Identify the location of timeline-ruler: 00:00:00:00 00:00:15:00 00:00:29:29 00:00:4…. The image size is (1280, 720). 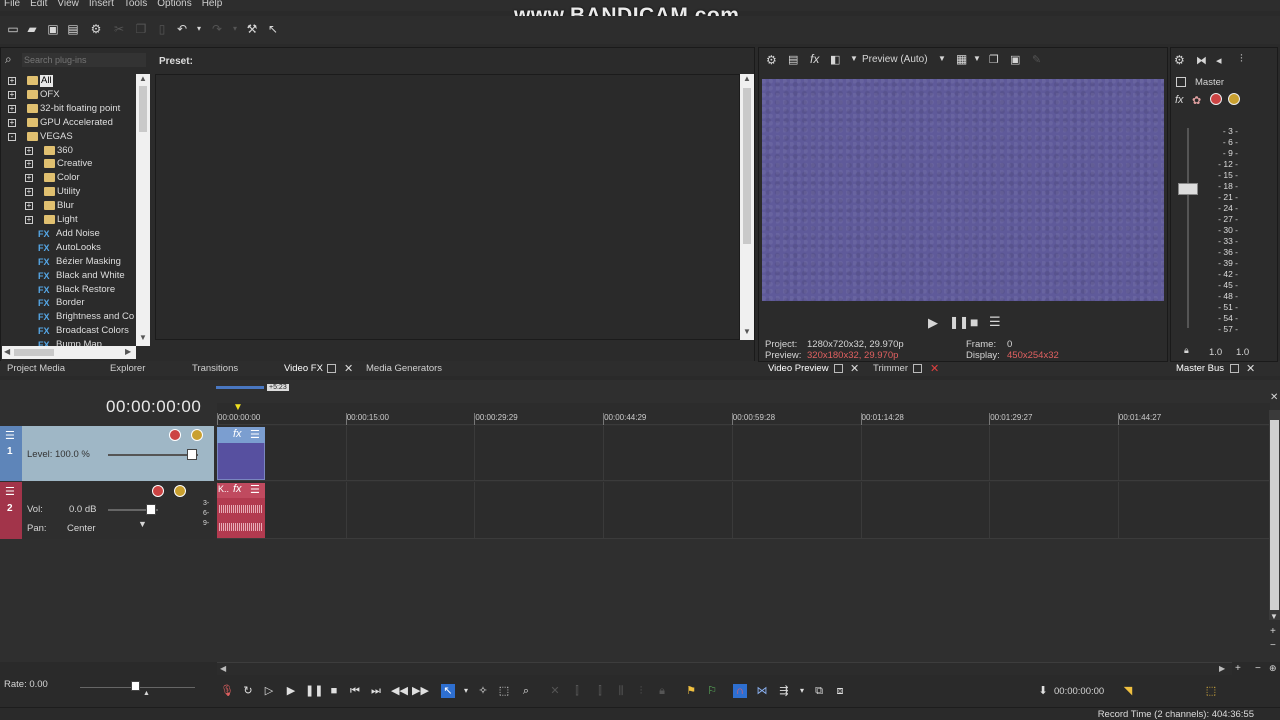
(743, 414).